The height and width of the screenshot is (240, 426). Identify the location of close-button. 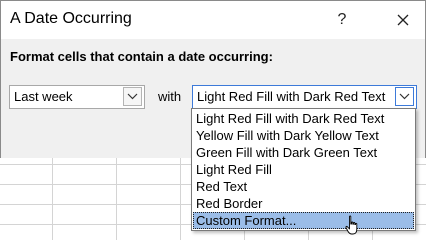
(403, 20).